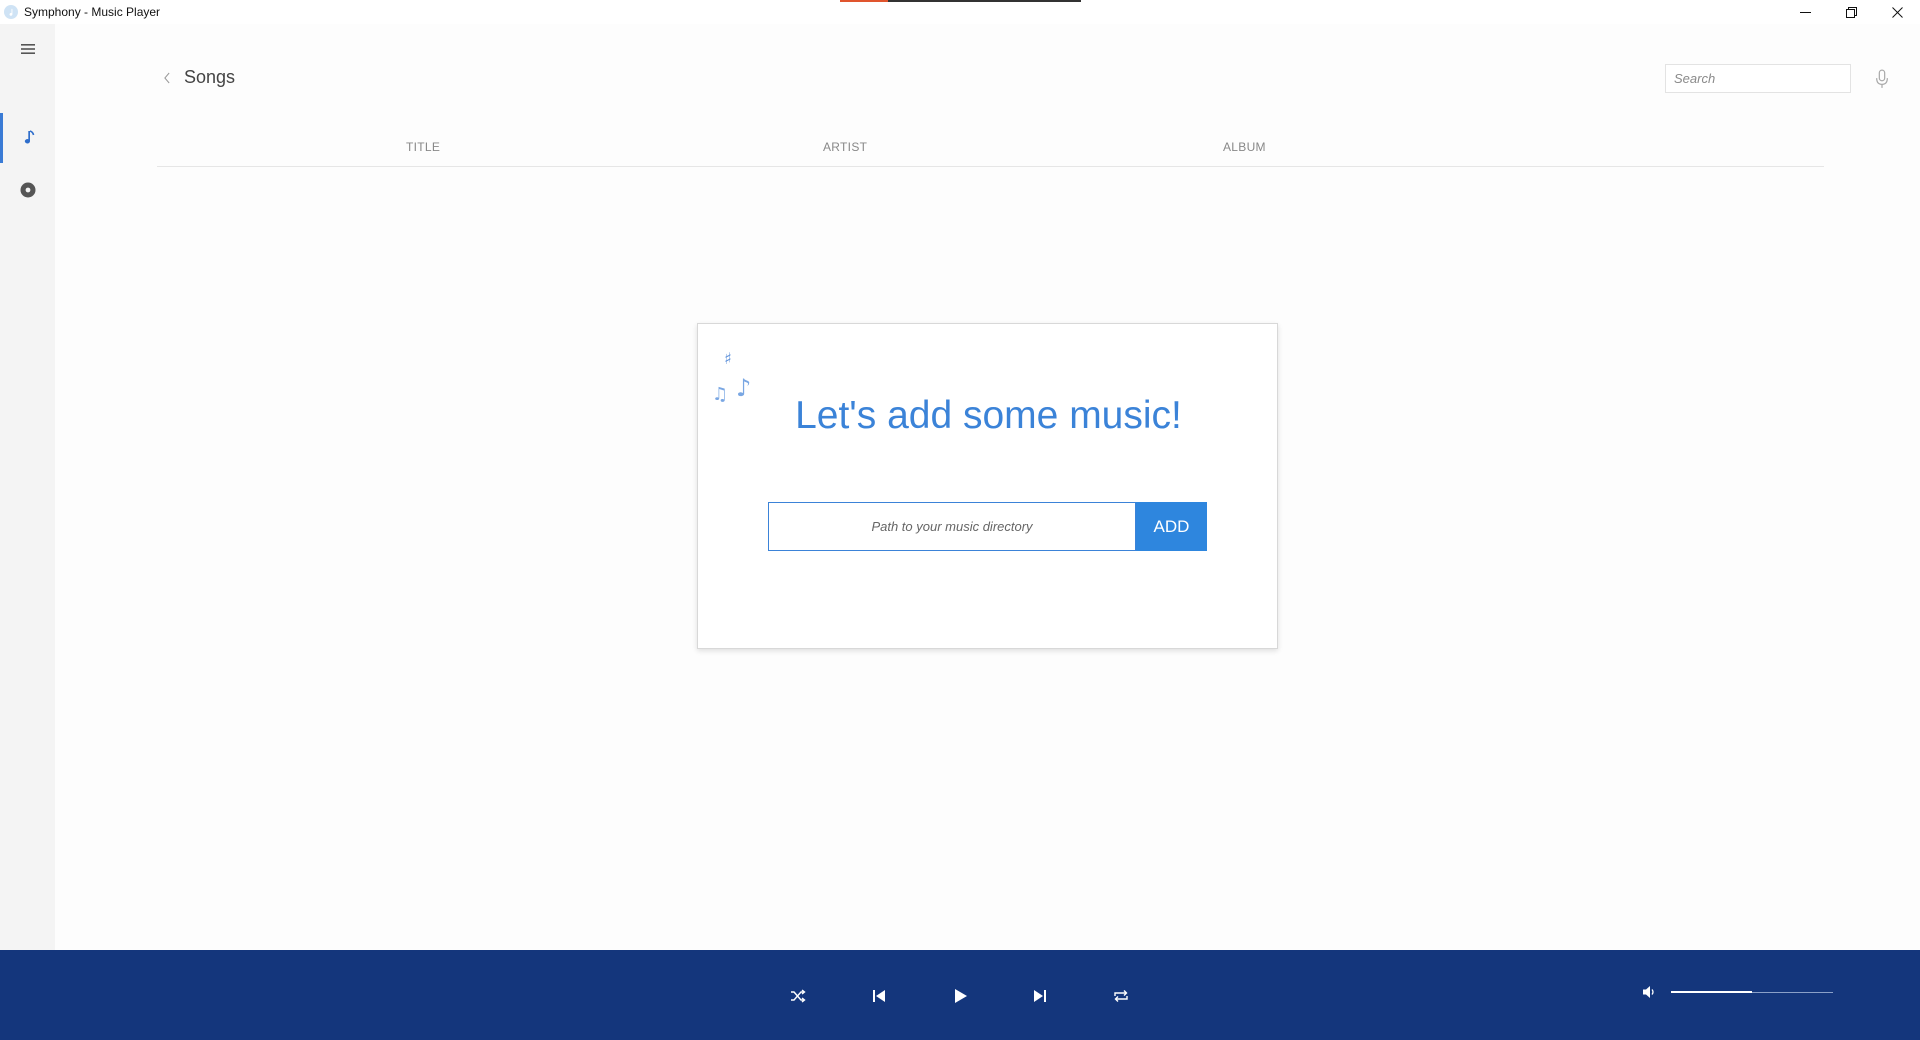  What do you see at coordinates (423, 147) in the screenshot?
I see `column-header-title: TITLE` at bounding box center [423, 147].